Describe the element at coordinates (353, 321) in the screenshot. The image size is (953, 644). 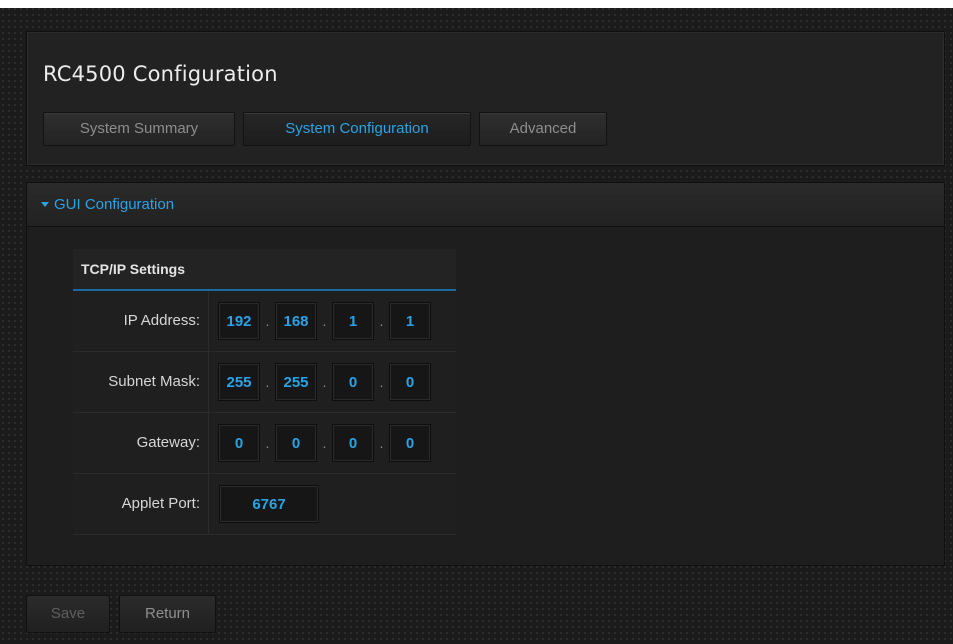
I see `ip-address-octet-3: 1` at that location.